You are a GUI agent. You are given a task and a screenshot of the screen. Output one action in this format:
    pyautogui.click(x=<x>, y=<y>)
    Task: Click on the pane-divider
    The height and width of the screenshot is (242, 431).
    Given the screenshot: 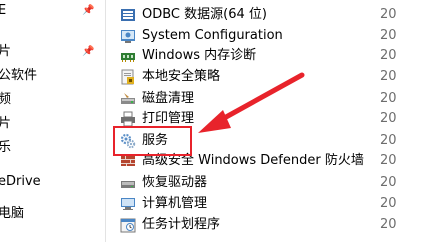 What is the action you would take?
    pyautogui.click(x=105, y=121)
    